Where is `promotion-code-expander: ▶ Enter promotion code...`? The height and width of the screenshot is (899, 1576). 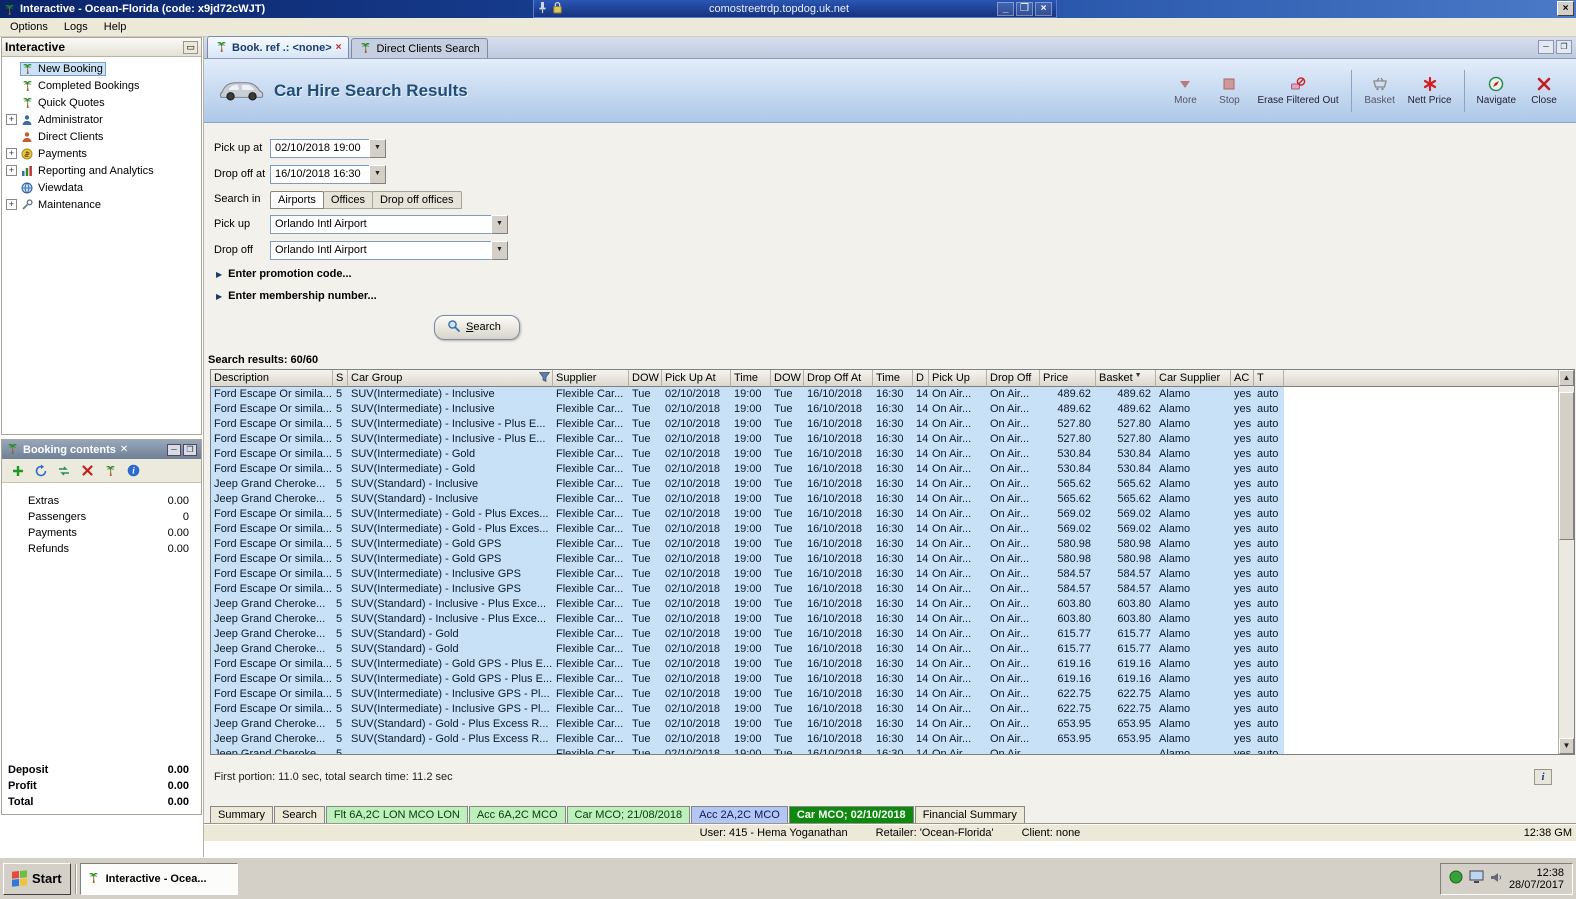
promotion-code-expander: ▶ Enter promotion code... is located at coordinates (896, 274).